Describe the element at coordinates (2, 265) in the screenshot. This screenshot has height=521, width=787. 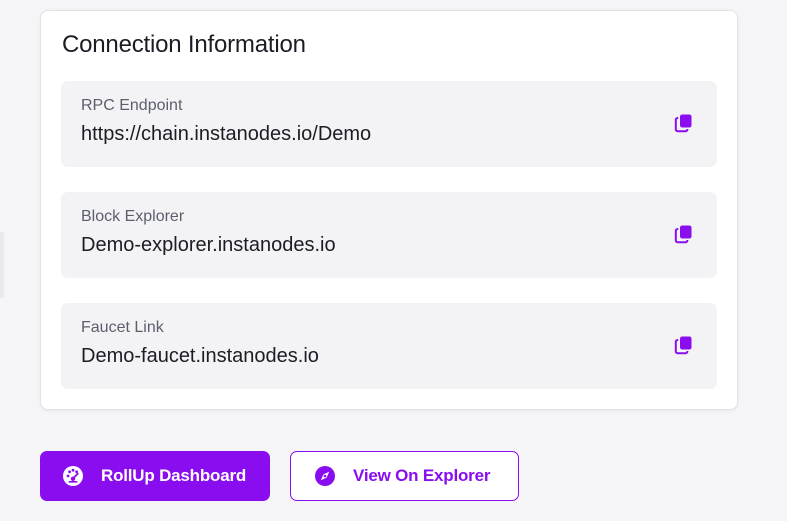
I see `collapsed-panel-edge` at that location.